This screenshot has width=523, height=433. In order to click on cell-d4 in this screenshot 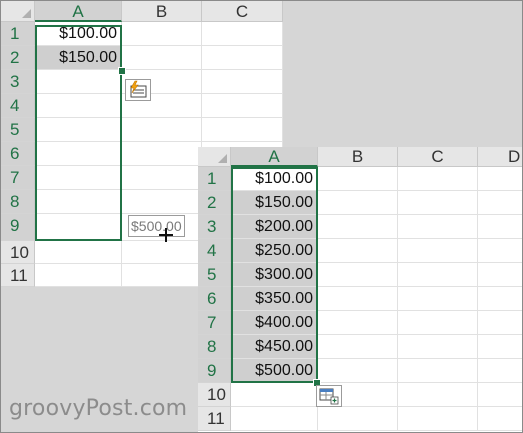, I will do `click(500, 251)`.